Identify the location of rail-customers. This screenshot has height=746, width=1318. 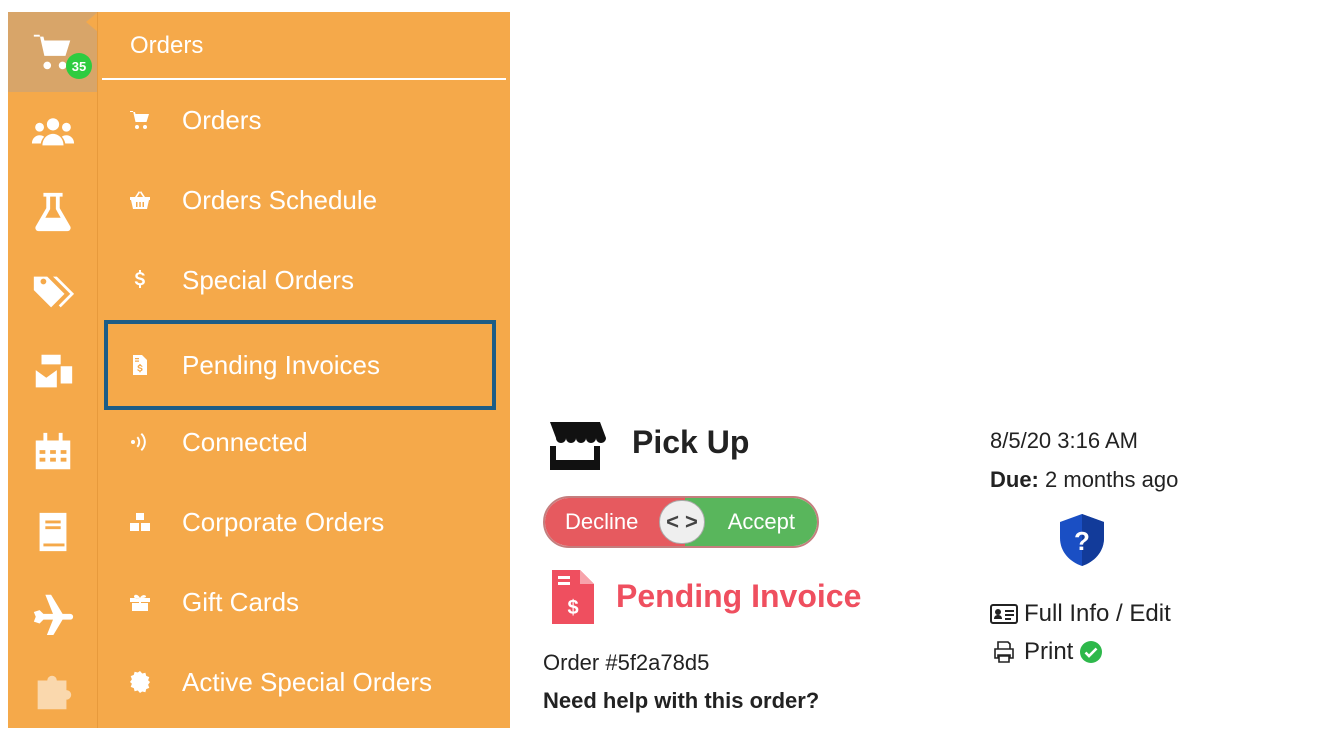
(52, 132).